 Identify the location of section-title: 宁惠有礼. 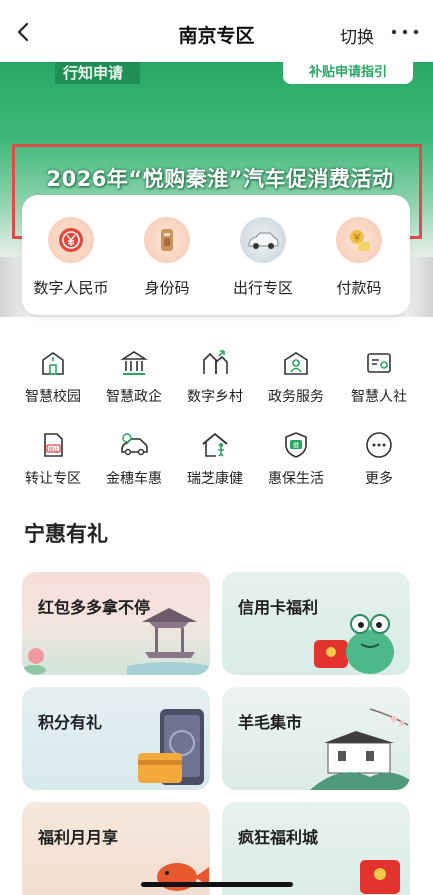
(66, 534).